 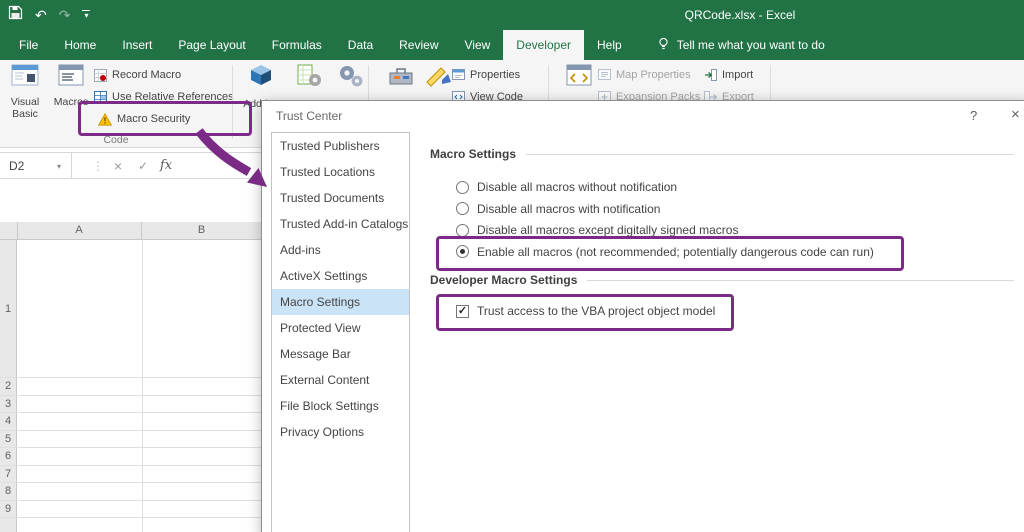 I want to click on sidebar-item-macro-settings: Macro Settings, so click(x=340, y=302).